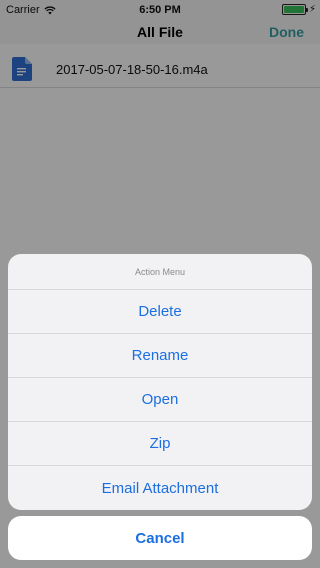  I want to click on cancel-button: Cancel, so click(160, 538).